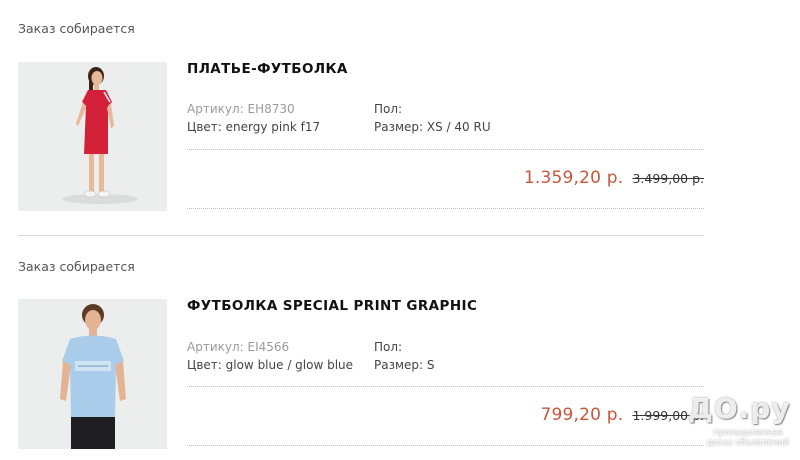  What do you see at coordinates (445, 415) in the screenshot?
I see `price-row: 799,20 р. 1.999,00 р.` at bounding box center [445, 415].